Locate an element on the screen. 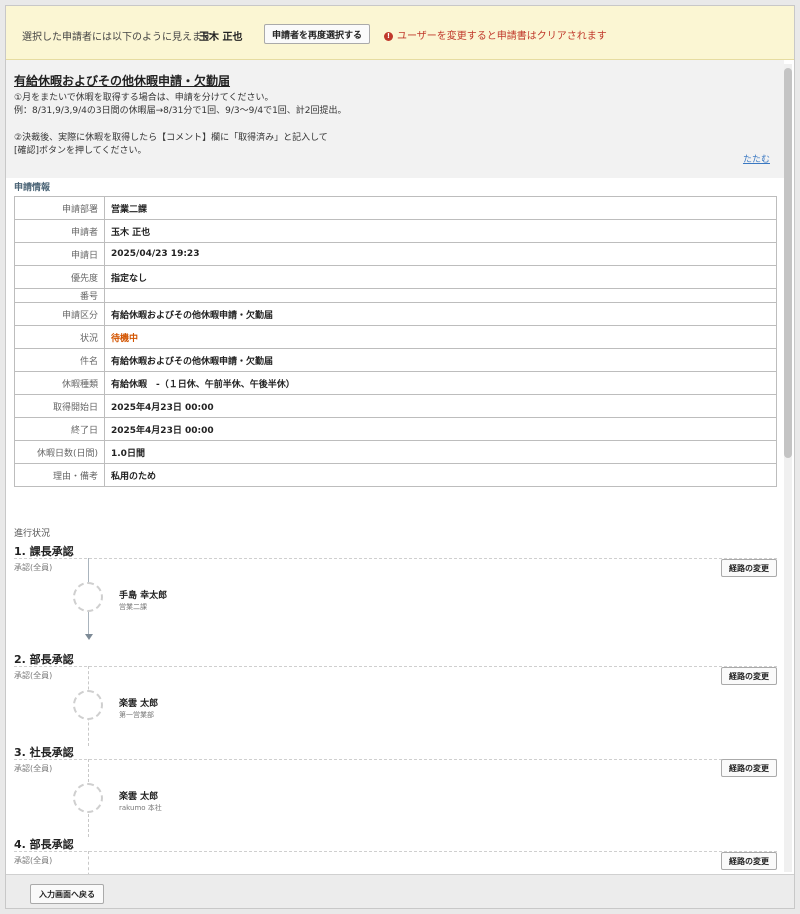 This screenshot has height=914, width=800. notice-line: ②決裁後、実際に休暇を取得したら【コメント】欄に「取得済み」と記入して is located at coordinates (171, 138).